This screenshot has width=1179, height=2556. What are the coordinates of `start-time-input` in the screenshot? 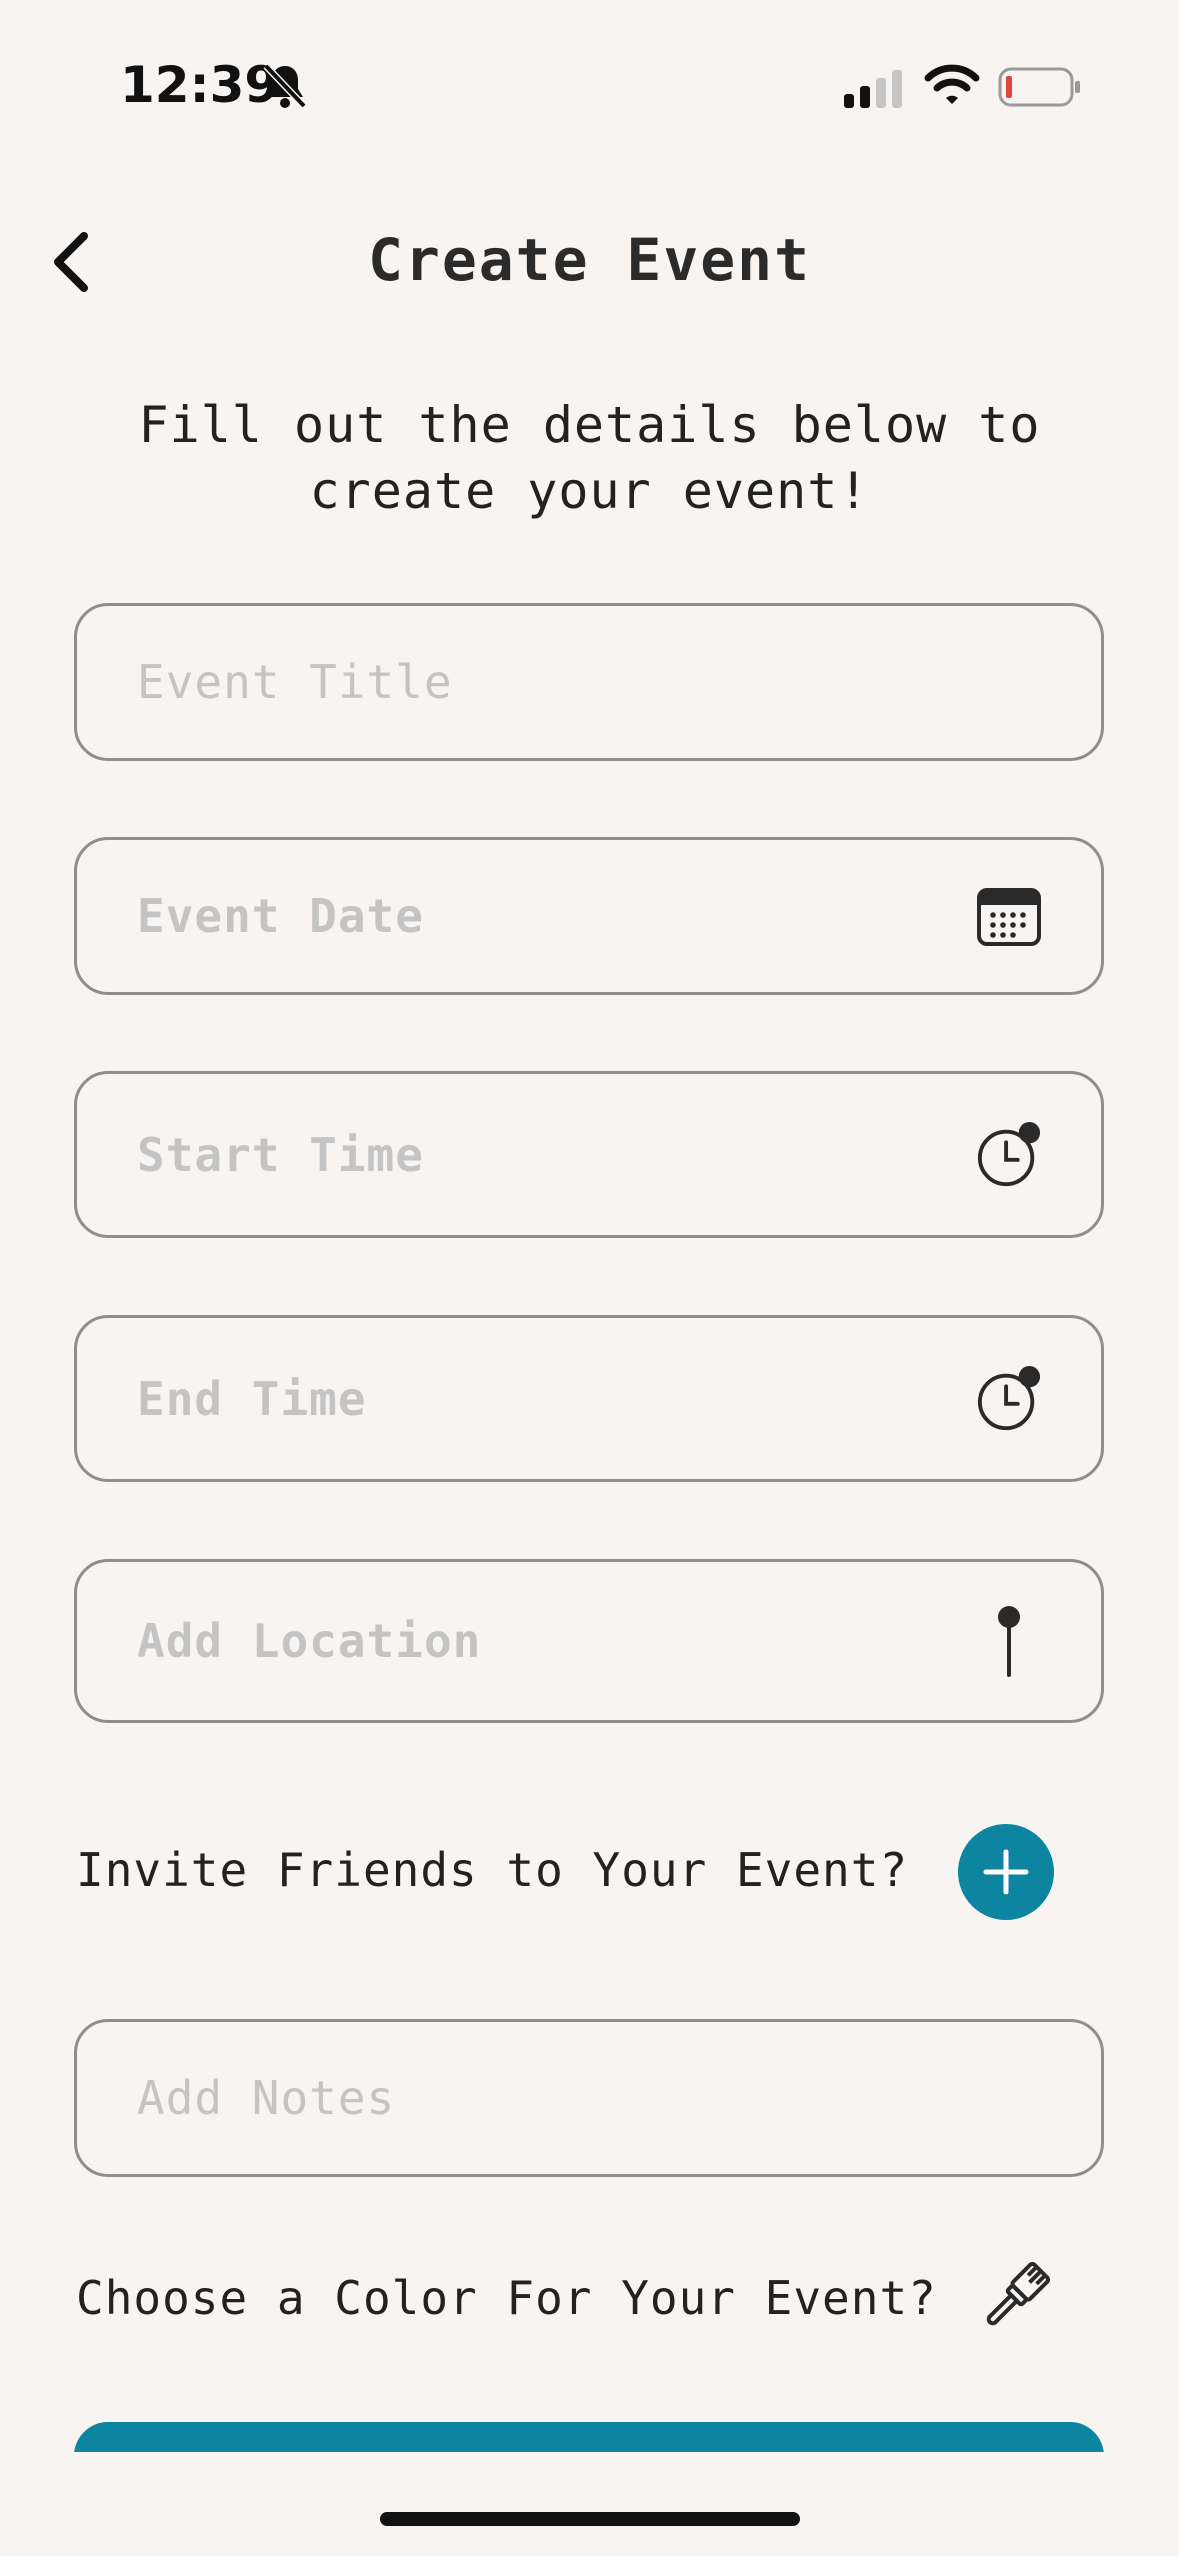 It's located at (547, 1154).